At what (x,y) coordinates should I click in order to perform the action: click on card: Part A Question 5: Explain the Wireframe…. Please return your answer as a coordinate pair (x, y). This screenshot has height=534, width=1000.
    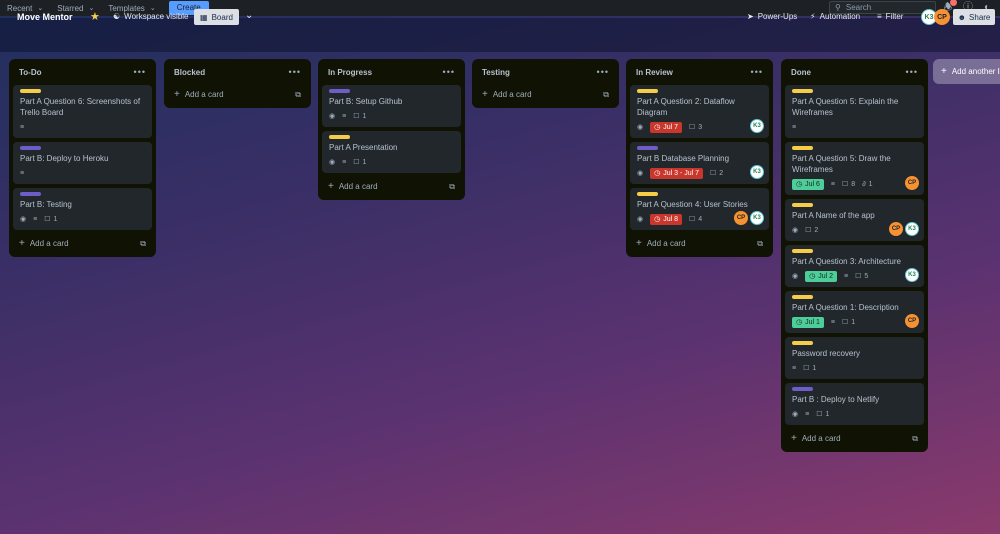
    Looking at the image, I should click on (854, 111).